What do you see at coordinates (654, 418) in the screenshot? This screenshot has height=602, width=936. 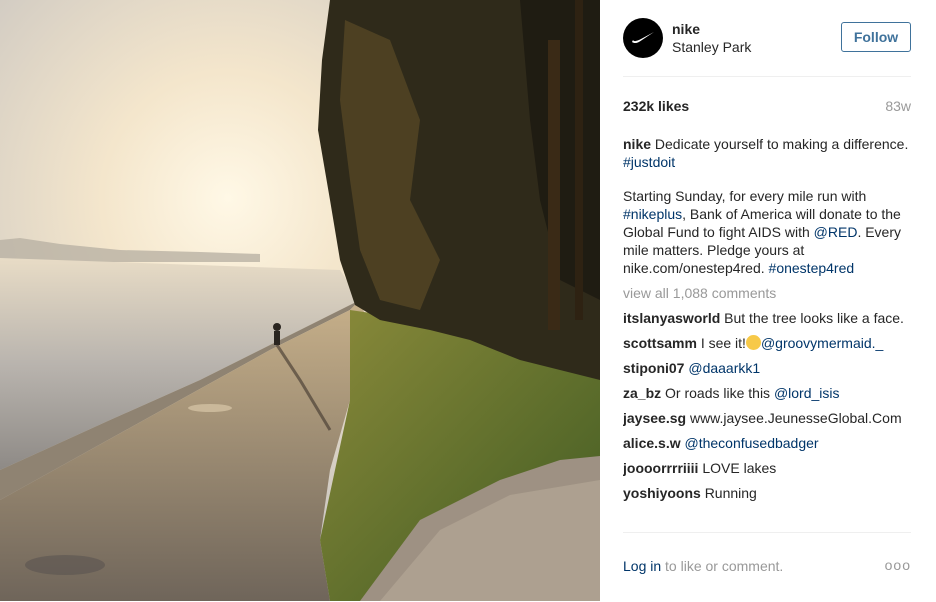 I see `comment-username: jaysee.sg` at bounding box center [654, 418].